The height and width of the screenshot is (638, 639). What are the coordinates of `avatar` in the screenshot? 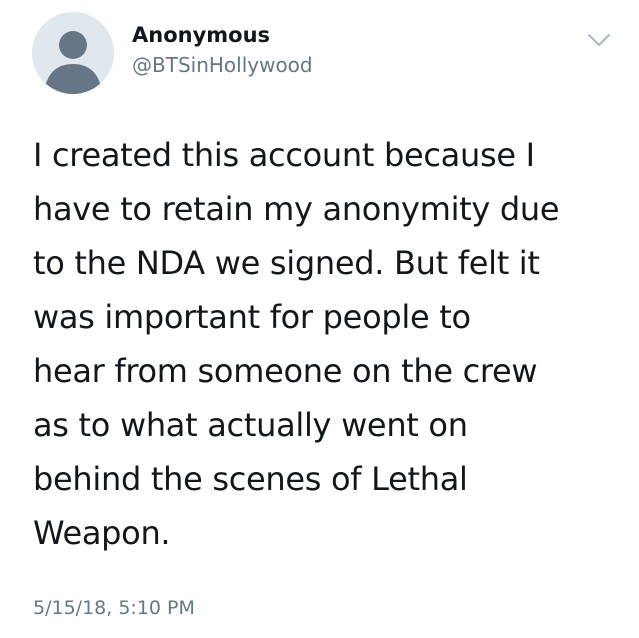 It's located at (73, 53).